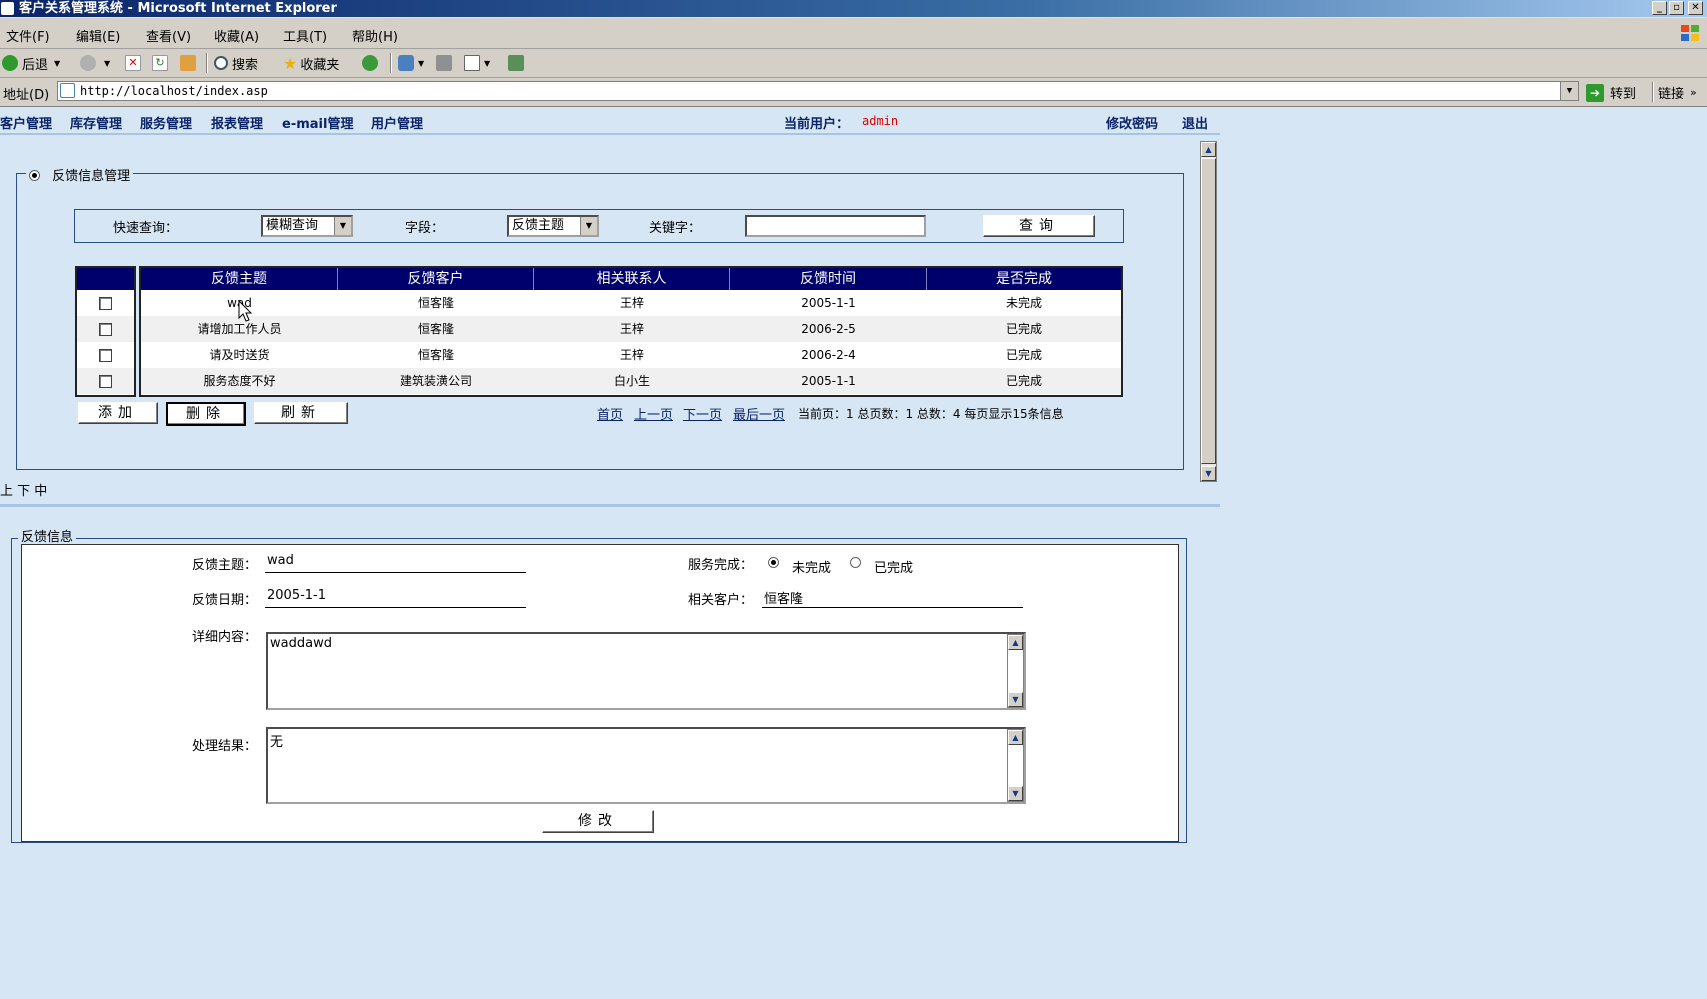 The height and width of the screenshot is (999, 1707). What do you see at coordinates (225, 600) in the screenshot?
I see `date-label: 反馈日期：` at bounding box center [225, 600].